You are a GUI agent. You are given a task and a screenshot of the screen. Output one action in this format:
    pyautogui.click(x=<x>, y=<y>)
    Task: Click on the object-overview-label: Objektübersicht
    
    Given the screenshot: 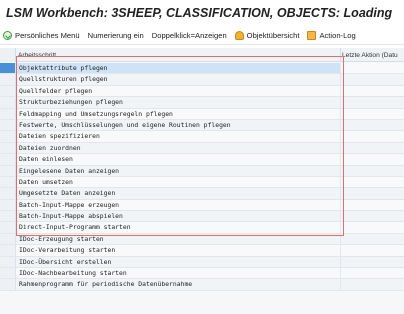 What is the action you would take?
    pyautogui.click(x=273, y=35)
    